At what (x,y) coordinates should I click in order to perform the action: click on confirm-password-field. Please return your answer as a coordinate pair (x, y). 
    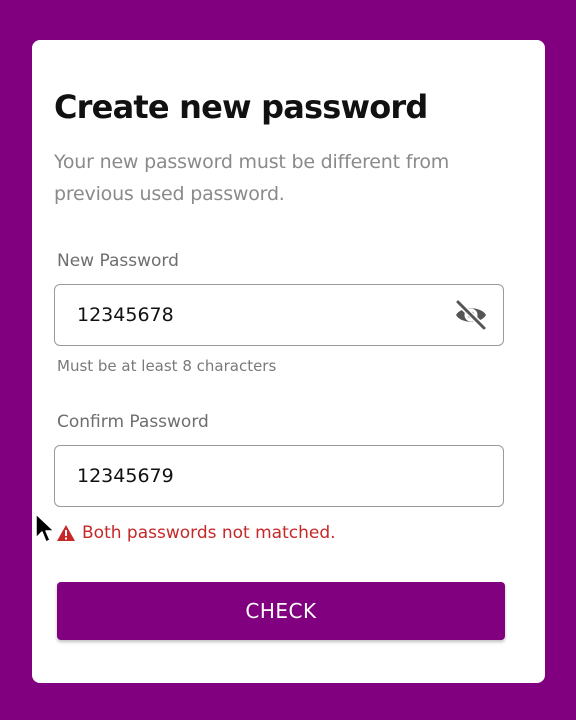
    Looking at the image, I should click on (279, 476).